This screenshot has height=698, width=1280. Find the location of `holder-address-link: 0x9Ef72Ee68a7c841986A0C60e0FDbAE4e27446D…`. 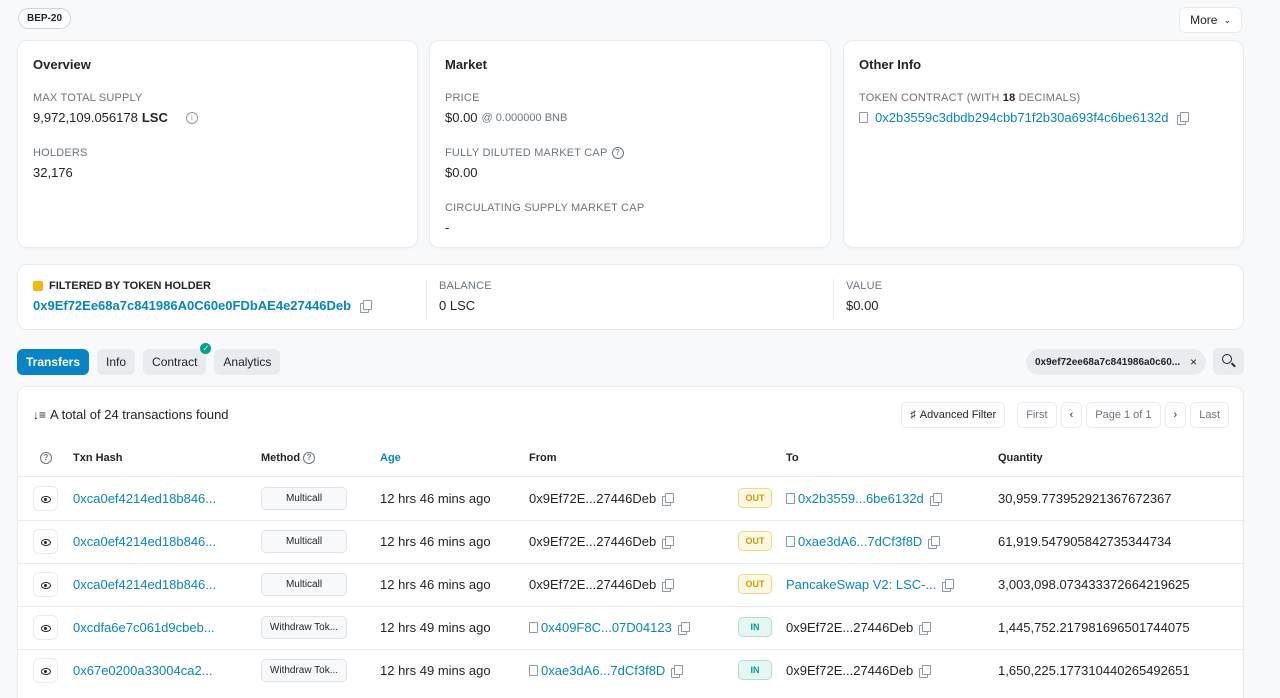

holder-address-link: 0x9Ef72Ee68a7c841986A0C60e0FDbAE4e27446D… is located at coordinates (192, 305).